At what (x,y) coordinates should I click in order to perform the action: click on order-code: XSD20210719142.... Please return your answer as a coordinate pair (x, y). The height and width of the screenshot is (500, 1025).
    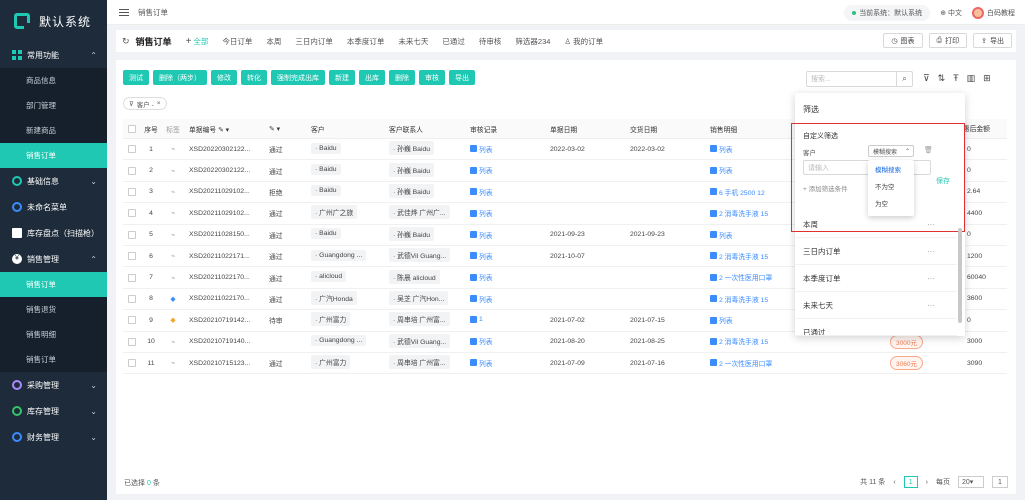
    Looking at the image, I should click on (225, 320).